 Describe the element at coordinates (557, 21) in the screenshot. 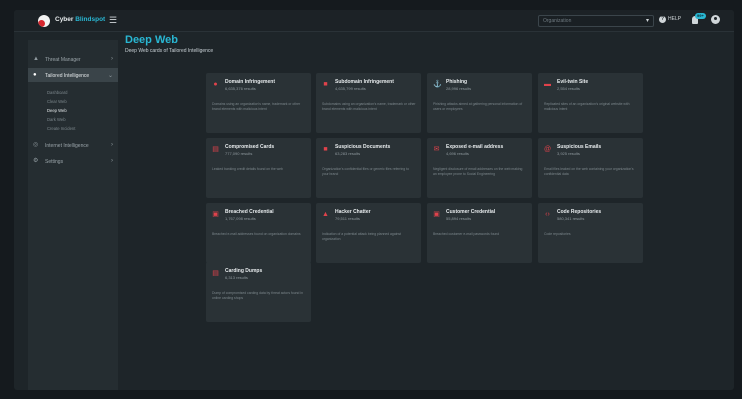

I see `organization-placeholder: Organization` at that location.